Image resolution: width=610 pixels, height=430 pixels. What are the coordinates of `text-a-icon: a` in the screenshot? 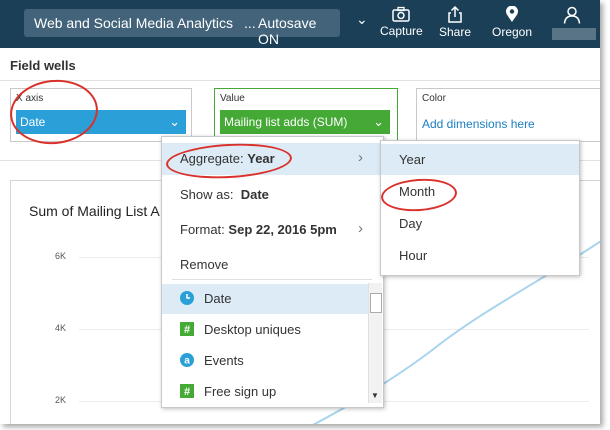 It's located at (187, 360).